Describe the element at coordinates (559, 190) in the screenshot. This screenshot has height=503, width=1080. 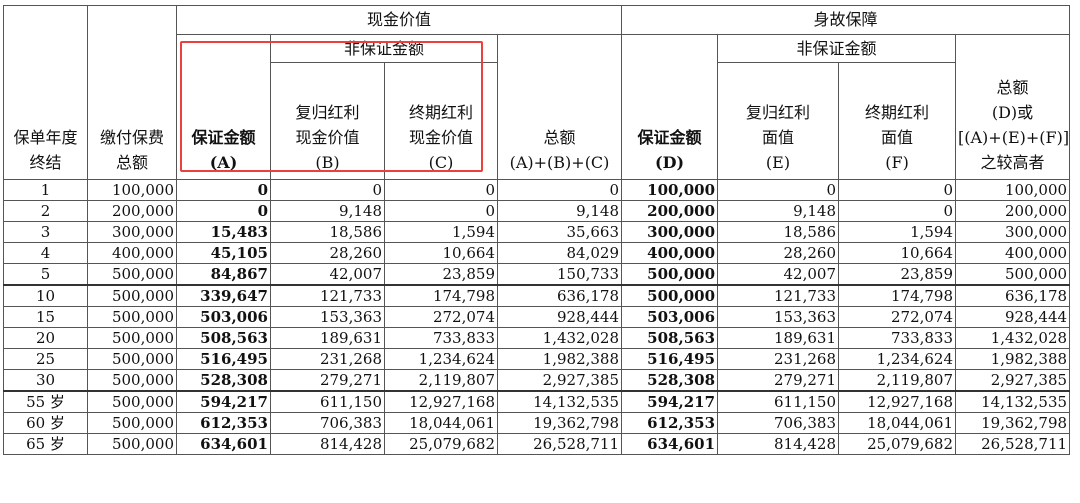
I see `cell-cv-total: 0` at that location.